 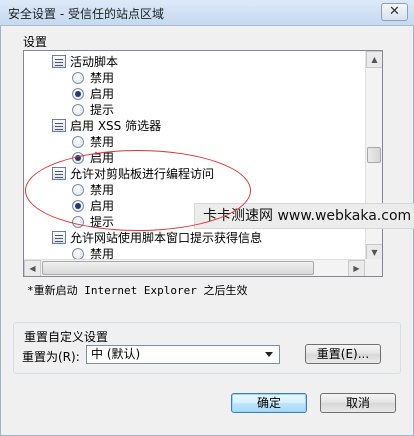 What do you see at coordinates (86, 14) in the screenshot?
I see `window-title: 安全设置 - 受信任的站点区域` at bounding box center [86, 14].